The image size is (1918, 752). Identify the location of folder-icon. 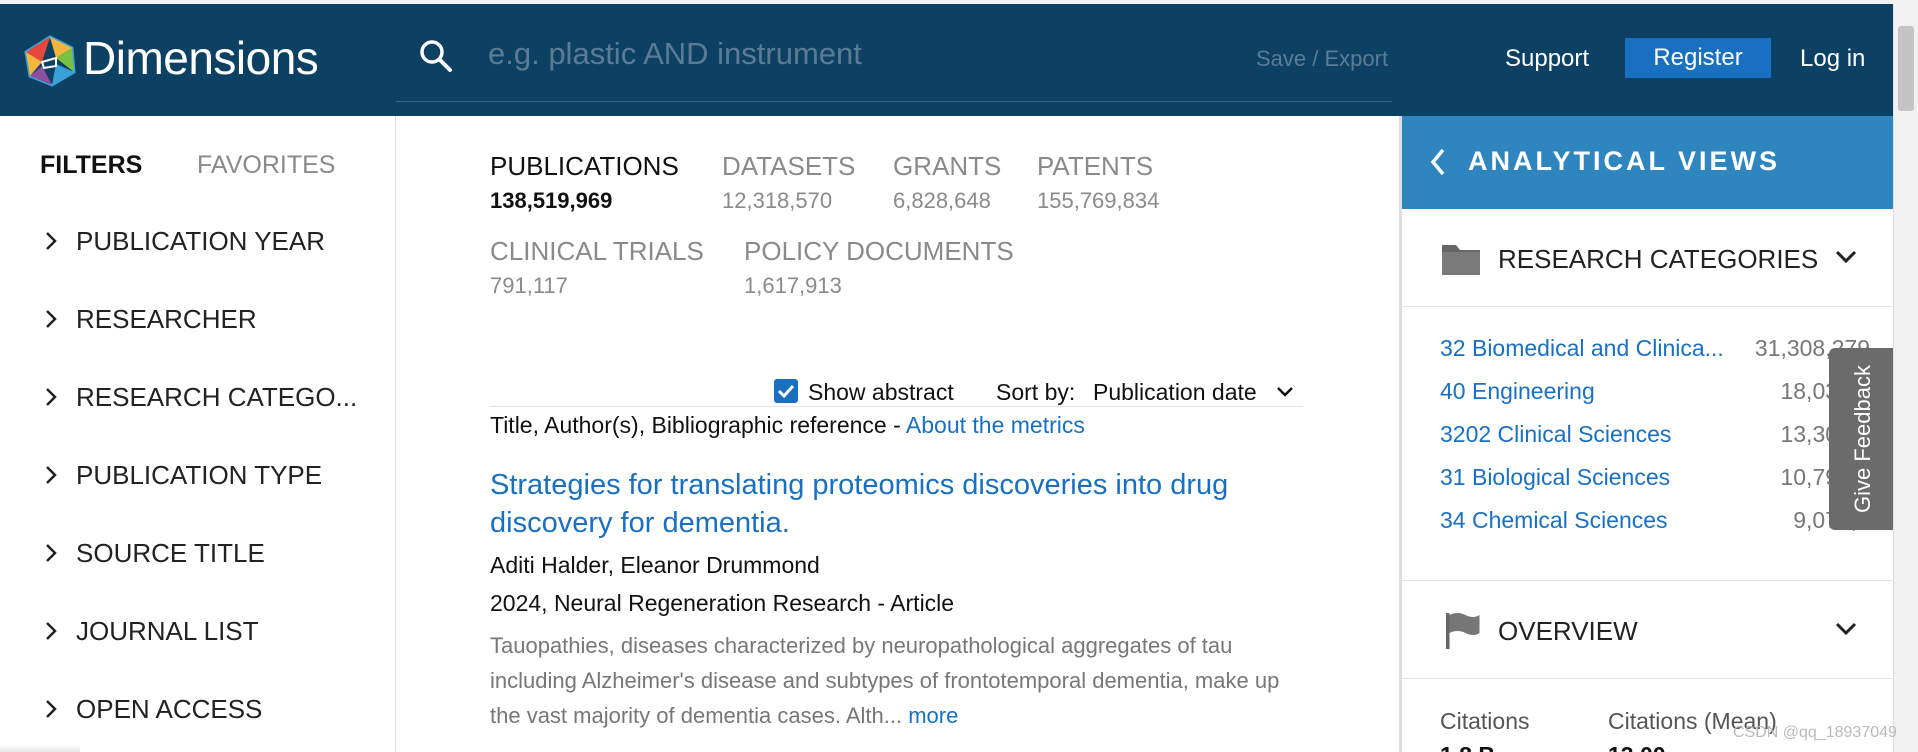
(1461, 260).